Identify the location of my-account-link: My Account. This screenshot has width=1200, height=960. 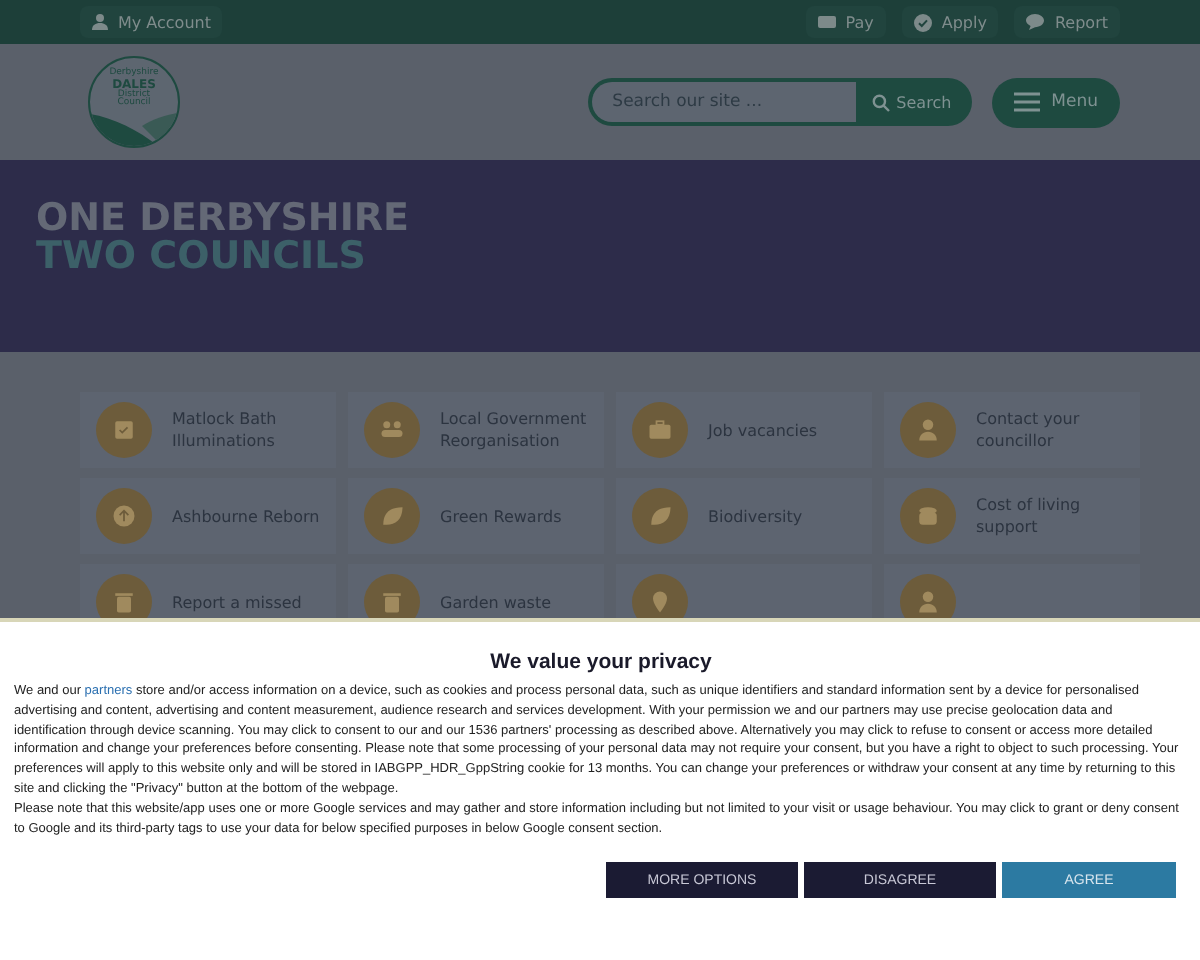
(151, 22).